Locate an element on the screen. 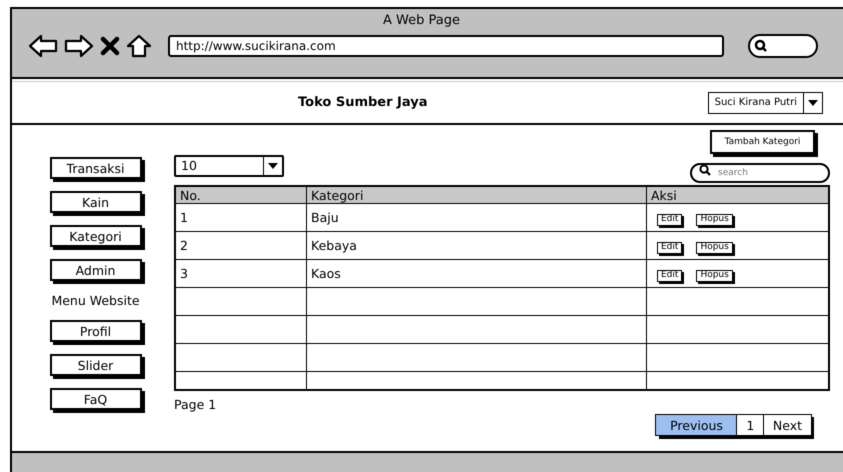 The width and height of the screenshot is (843, 472). window-title: A Web Page is located at coordinates (421, 21).